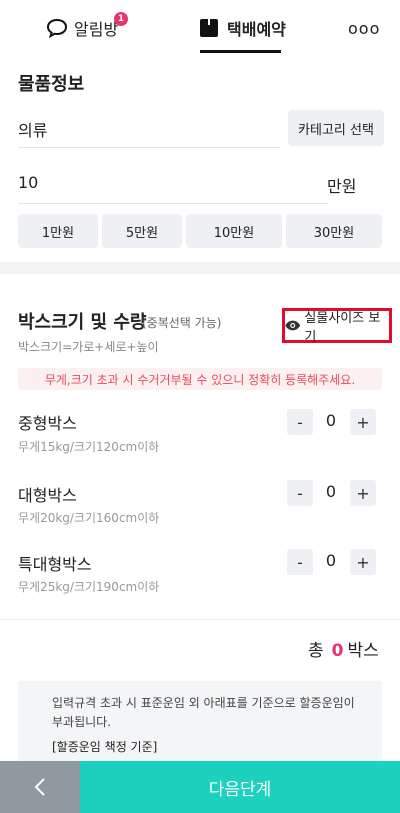  Describe the element at coordinates (240, 51) in the screenshot. I see `active-tab-indicator` at that location.